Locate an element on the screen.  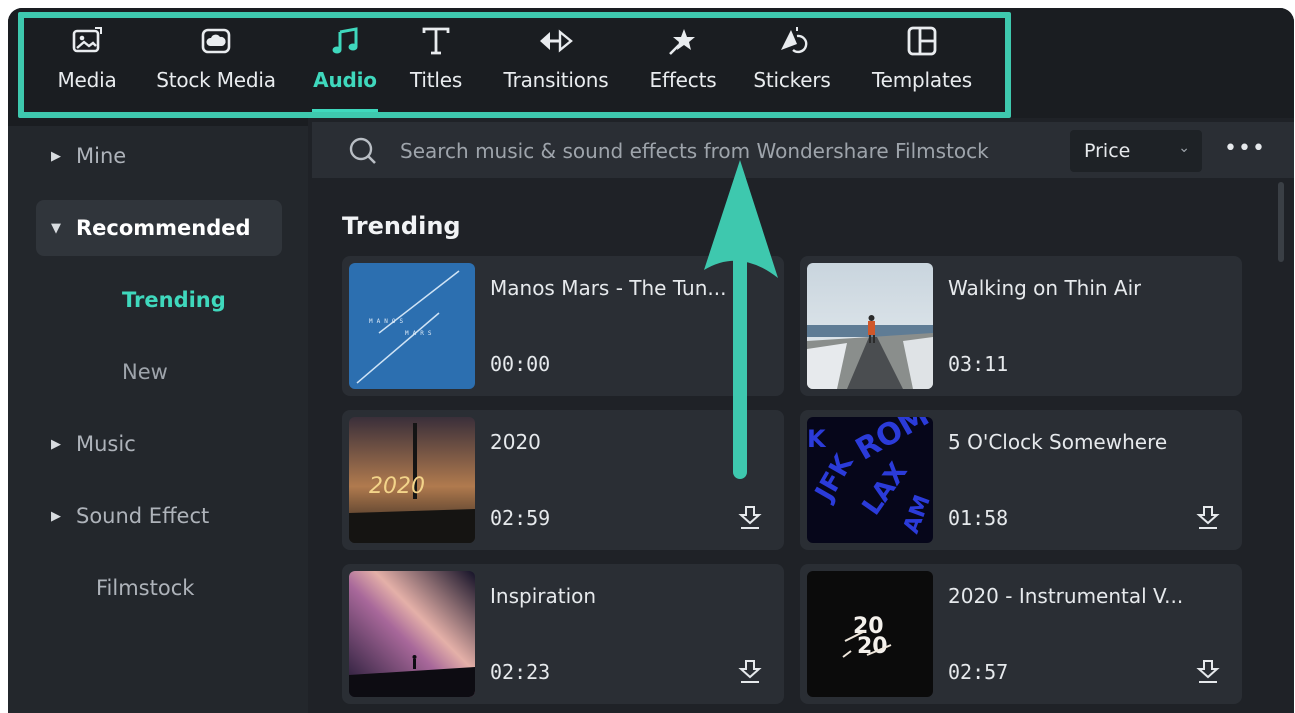
tab-titles: Titles is located at coordinates (436, 58).